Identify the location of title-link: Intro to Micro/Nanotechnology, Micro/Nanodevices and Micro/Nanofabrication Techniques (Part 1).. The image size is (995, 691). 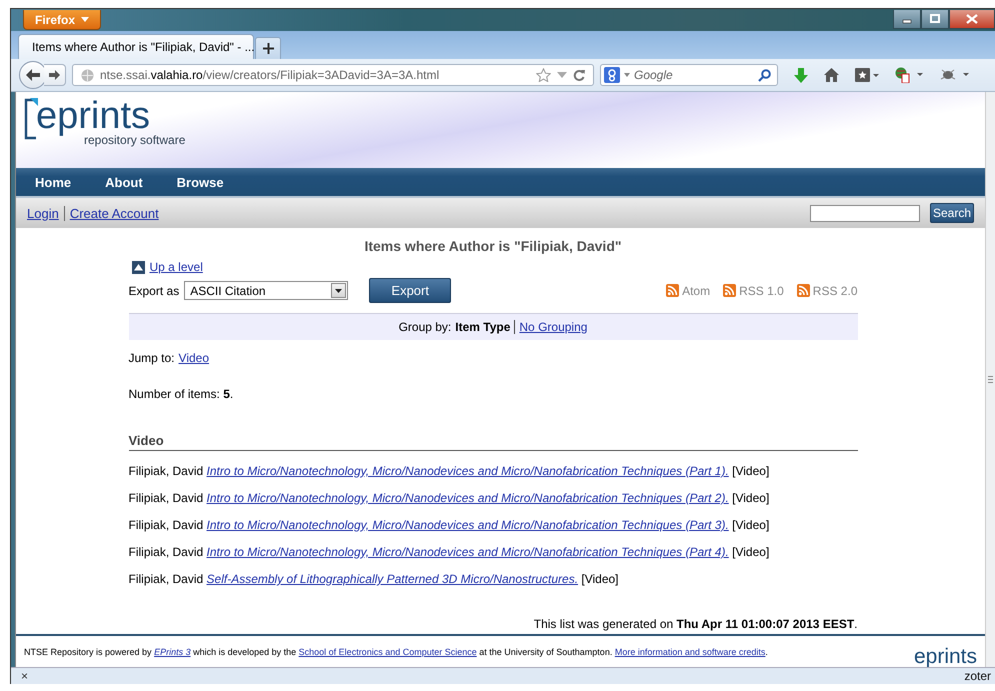
(467, 471).